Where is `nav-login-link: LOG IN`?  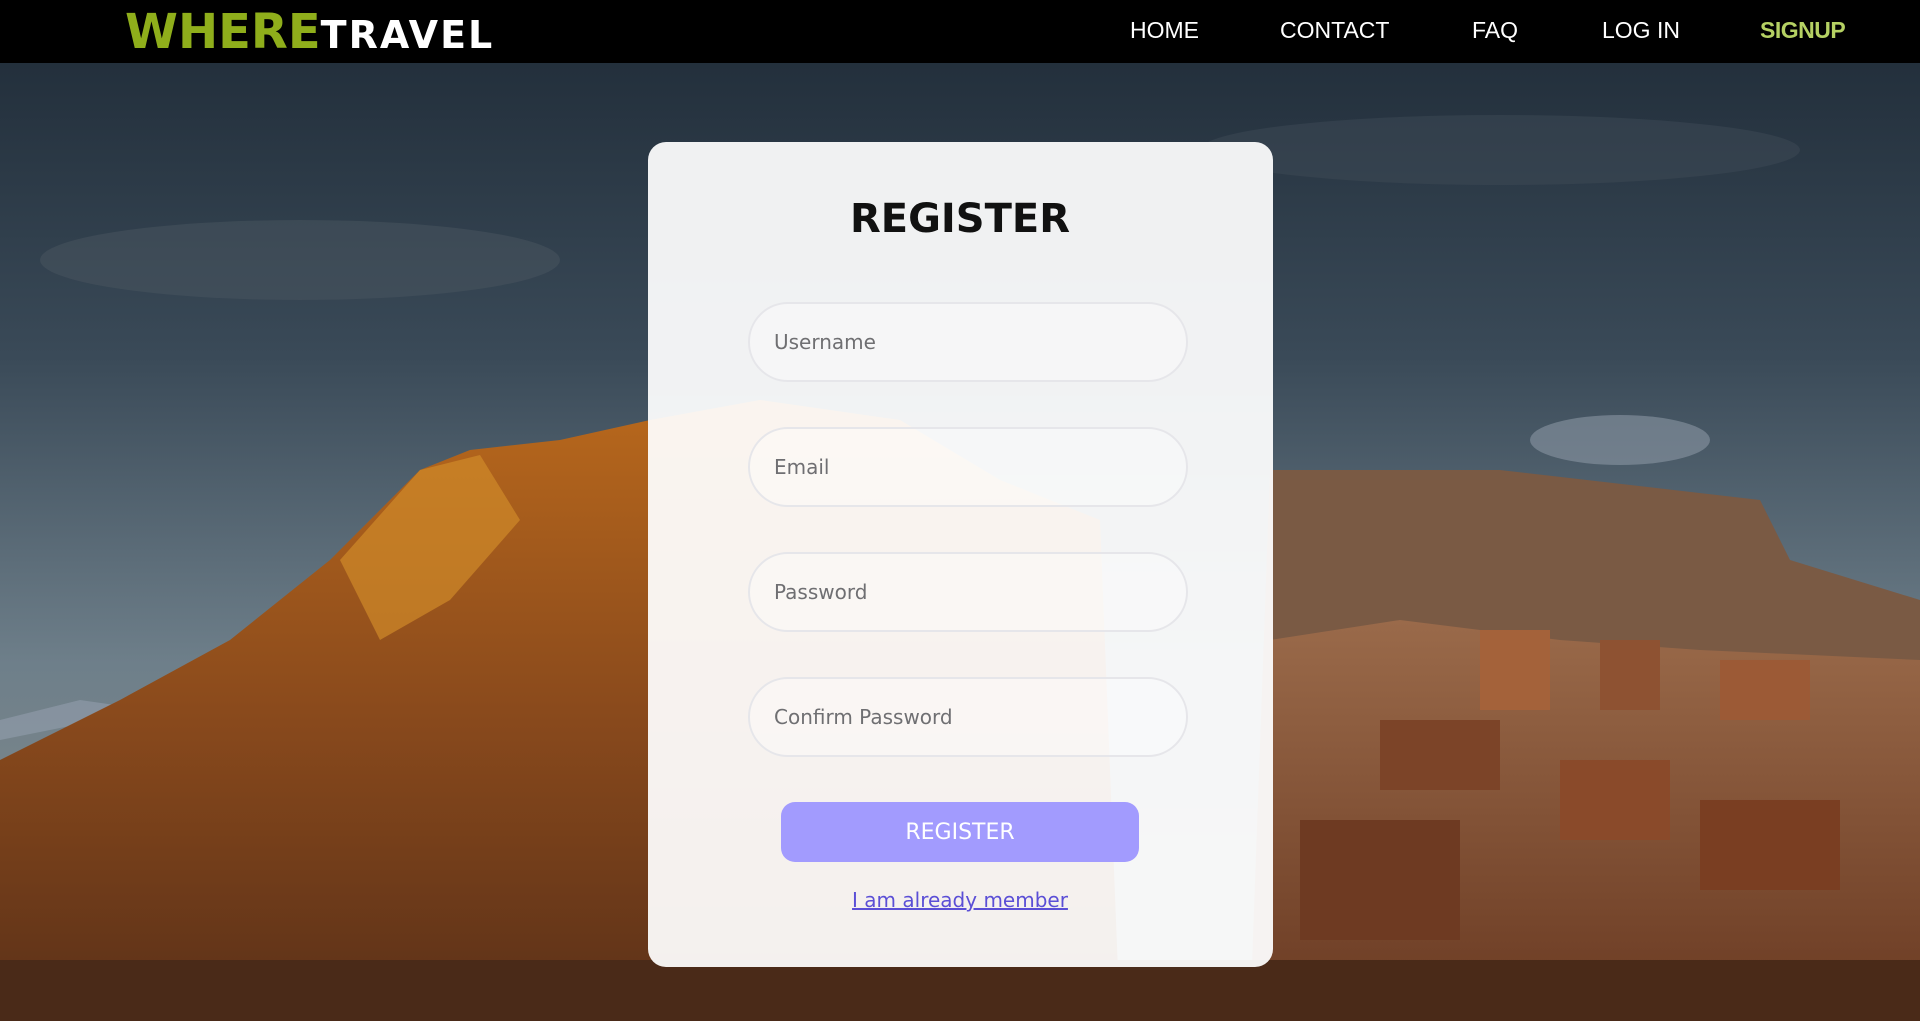 nav-login-link: LOG IN is located at coordinates (1641, 30).